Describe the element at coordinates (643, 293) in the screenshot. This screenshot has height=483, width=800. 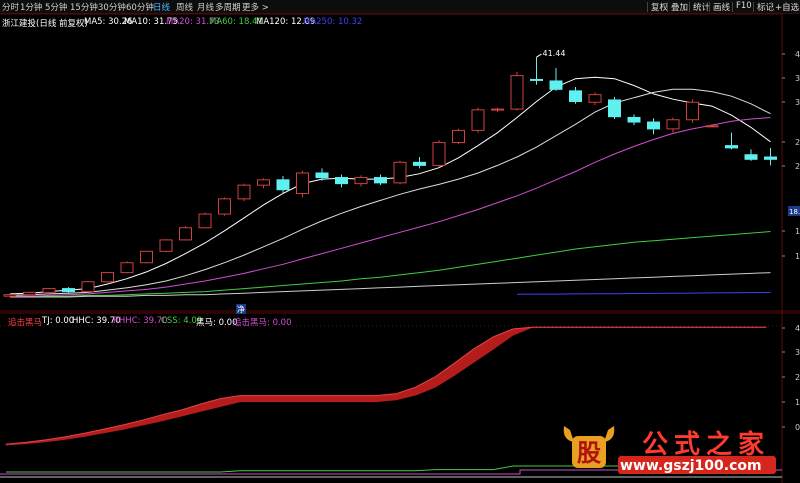
I see `ma-line-ma250` at that location.